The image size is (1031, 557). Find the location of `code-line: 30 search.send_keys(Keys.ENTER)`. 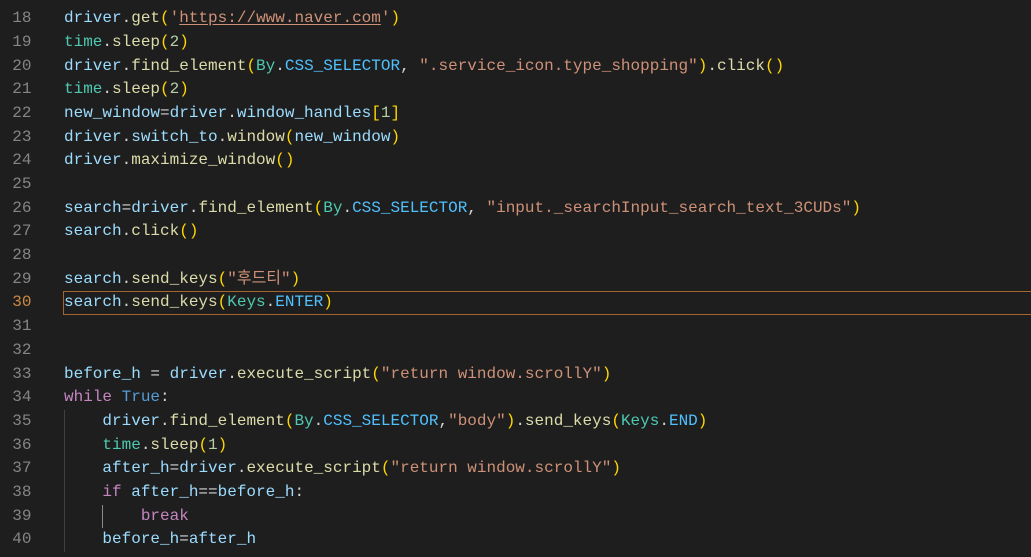

code-line: 30 search.send_keys(Keys.ENTER) is located at coordinates (515, 303).